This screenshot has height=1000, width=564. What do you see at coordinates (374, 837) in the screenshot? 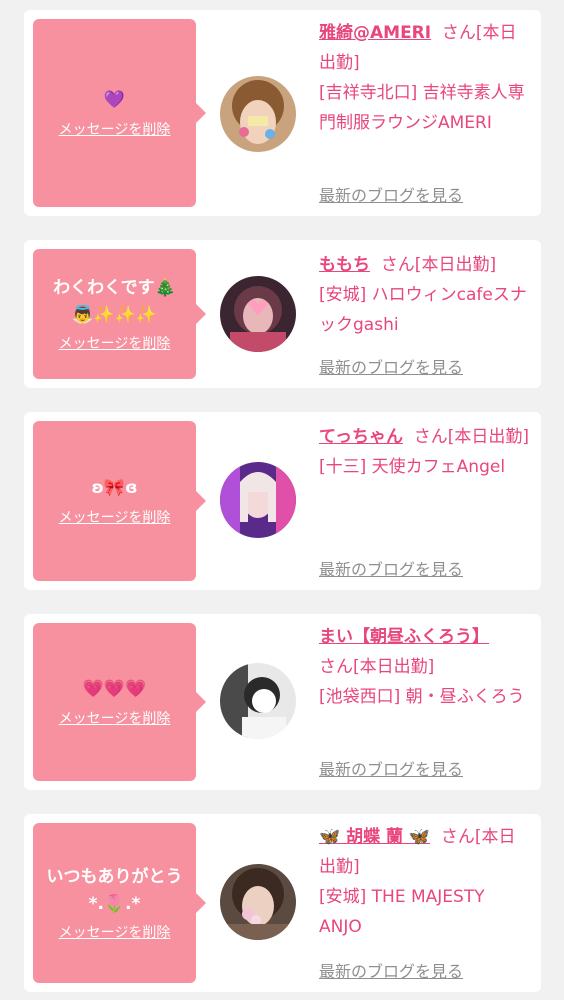
I see `cast-name-link: 🦋 胡蝶 蘭 🦋` at bounding box center [374, 837].